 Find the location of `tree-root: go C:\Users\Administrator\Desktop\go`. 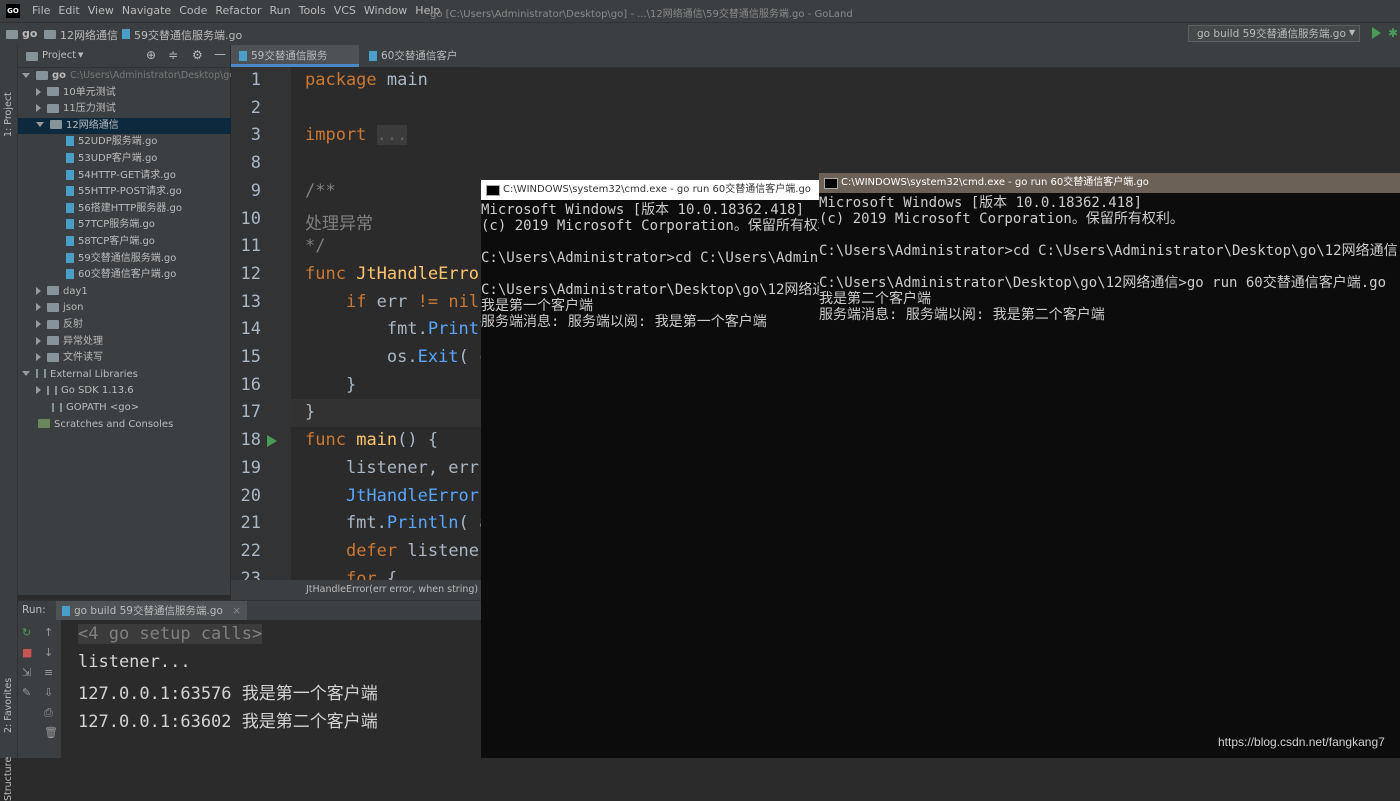

tree-root: go C:\Users\Administrator\Desktop\go is located at coordinates (126, 76).